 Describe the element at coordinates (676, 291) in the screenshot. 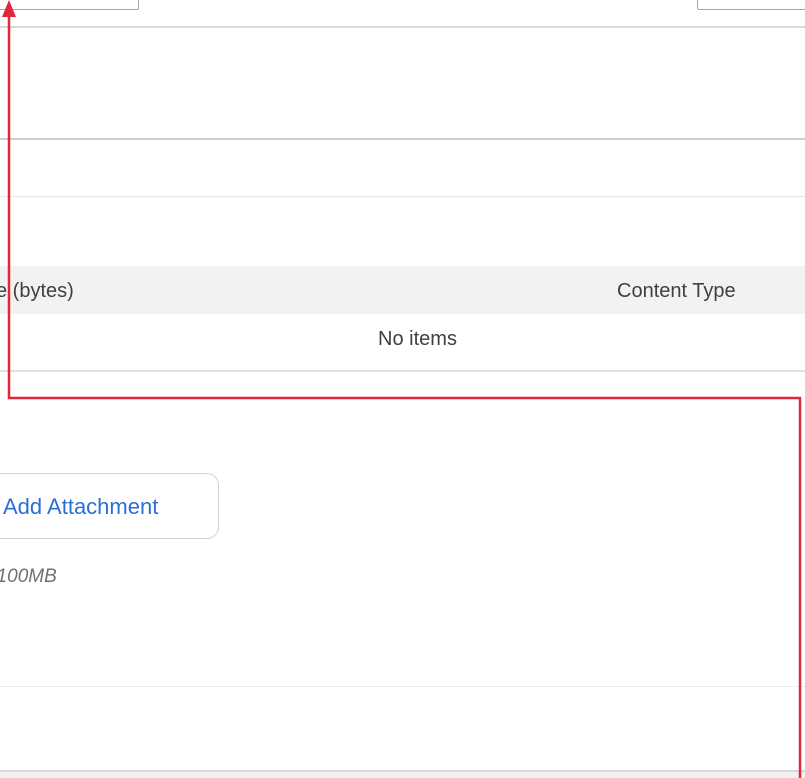

I see `column-header-content-type: Content Type` at that location.